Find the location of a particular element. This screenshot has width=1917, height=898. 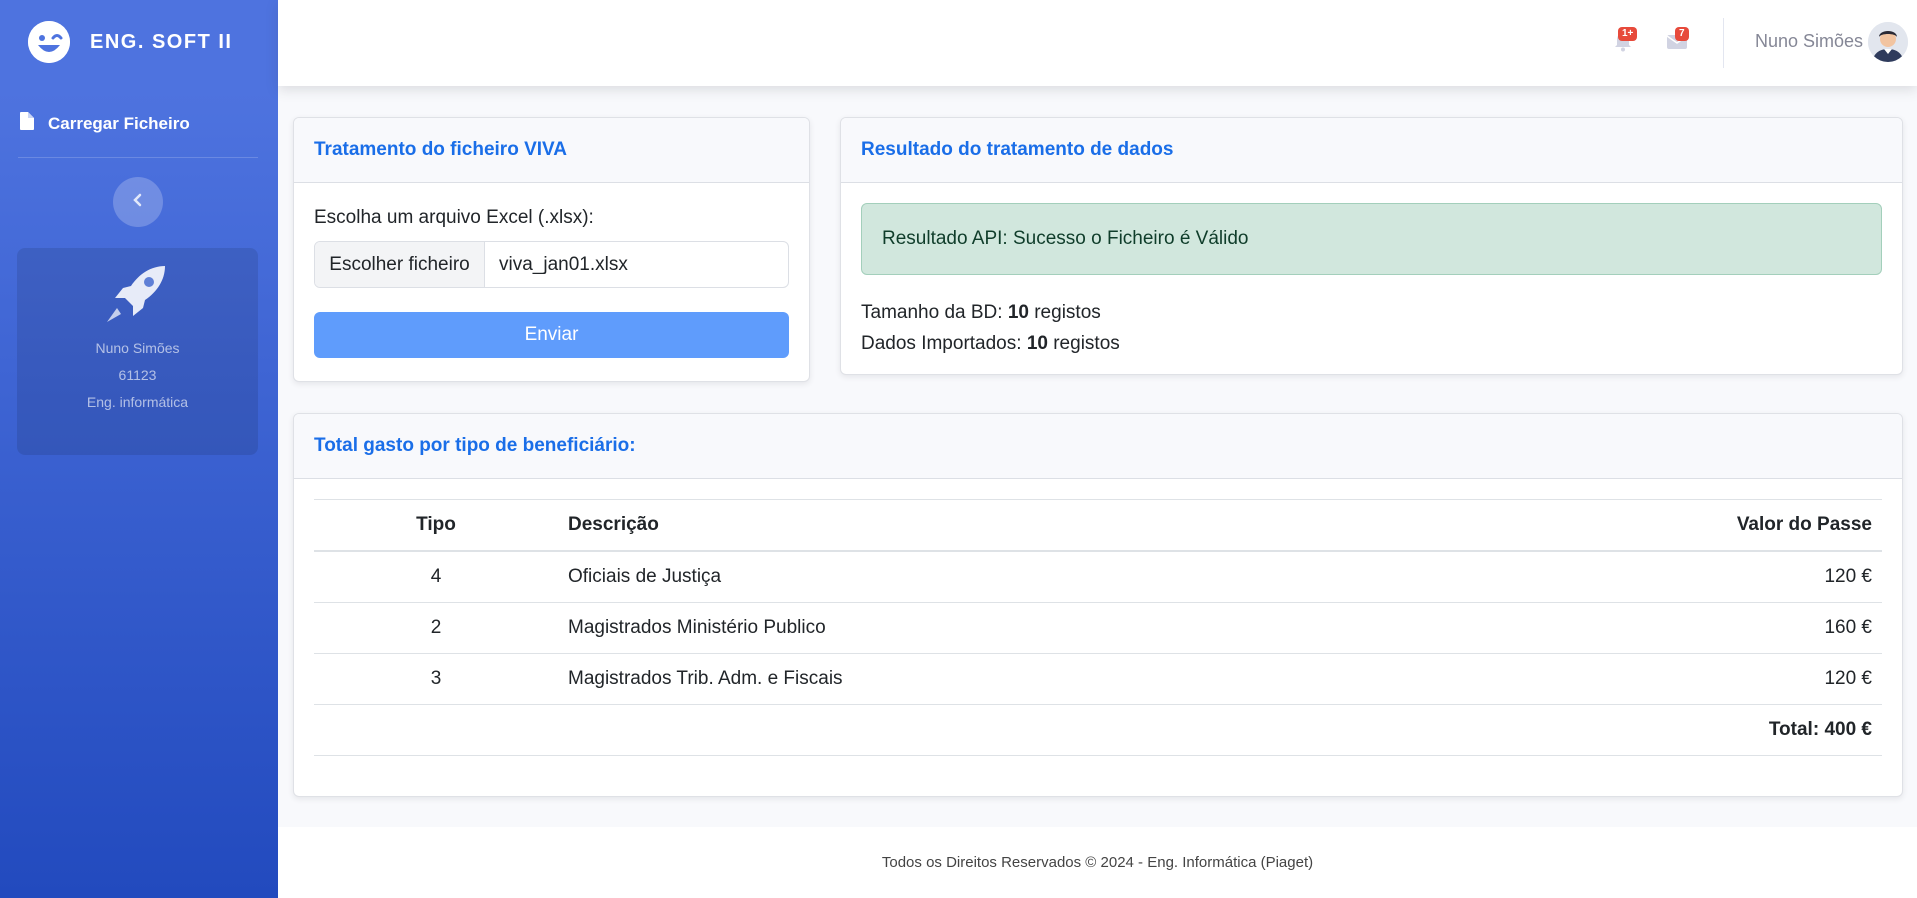

file-input: Escolher ficheiro viva_jan01.xlsx is located at coordinates (551, 264).